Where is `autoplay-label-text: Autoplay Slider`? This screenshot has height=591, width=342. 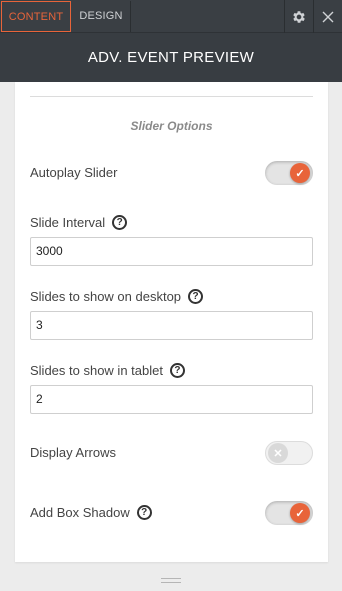
autoplay-label-text: Autoplay Slider is located at coordinates (74, 172).